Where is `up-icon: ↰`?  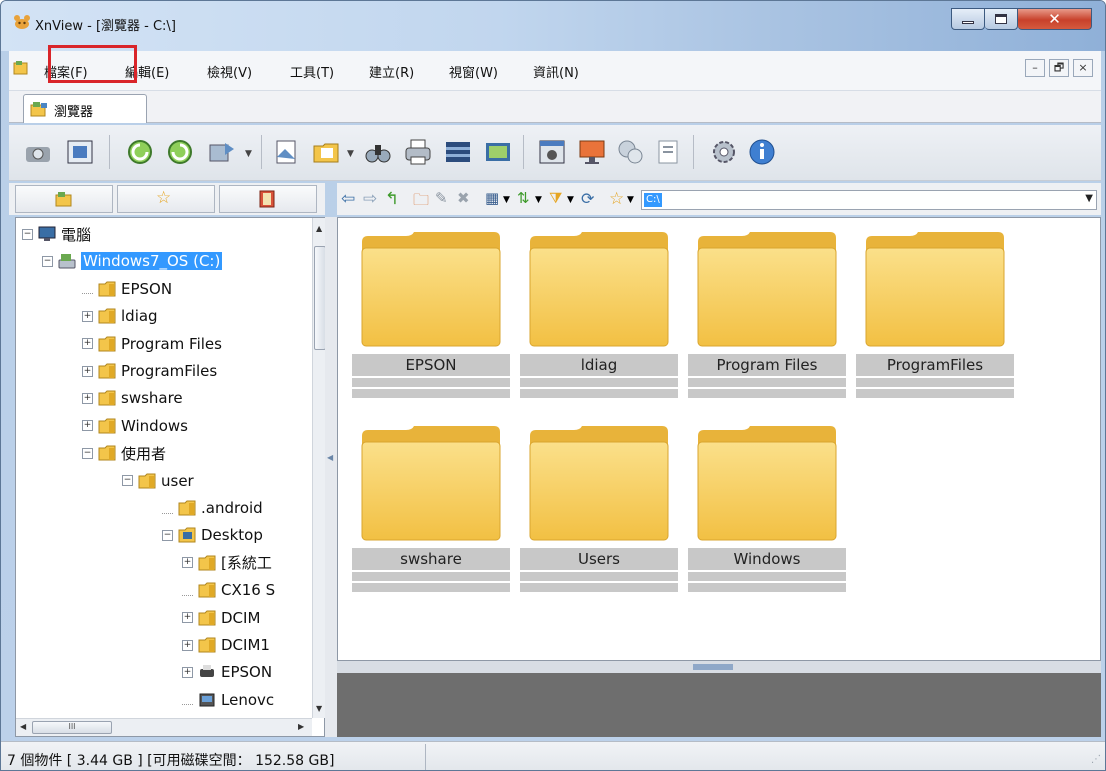 up-icon: ↰ is located at coordinates (395, 199).